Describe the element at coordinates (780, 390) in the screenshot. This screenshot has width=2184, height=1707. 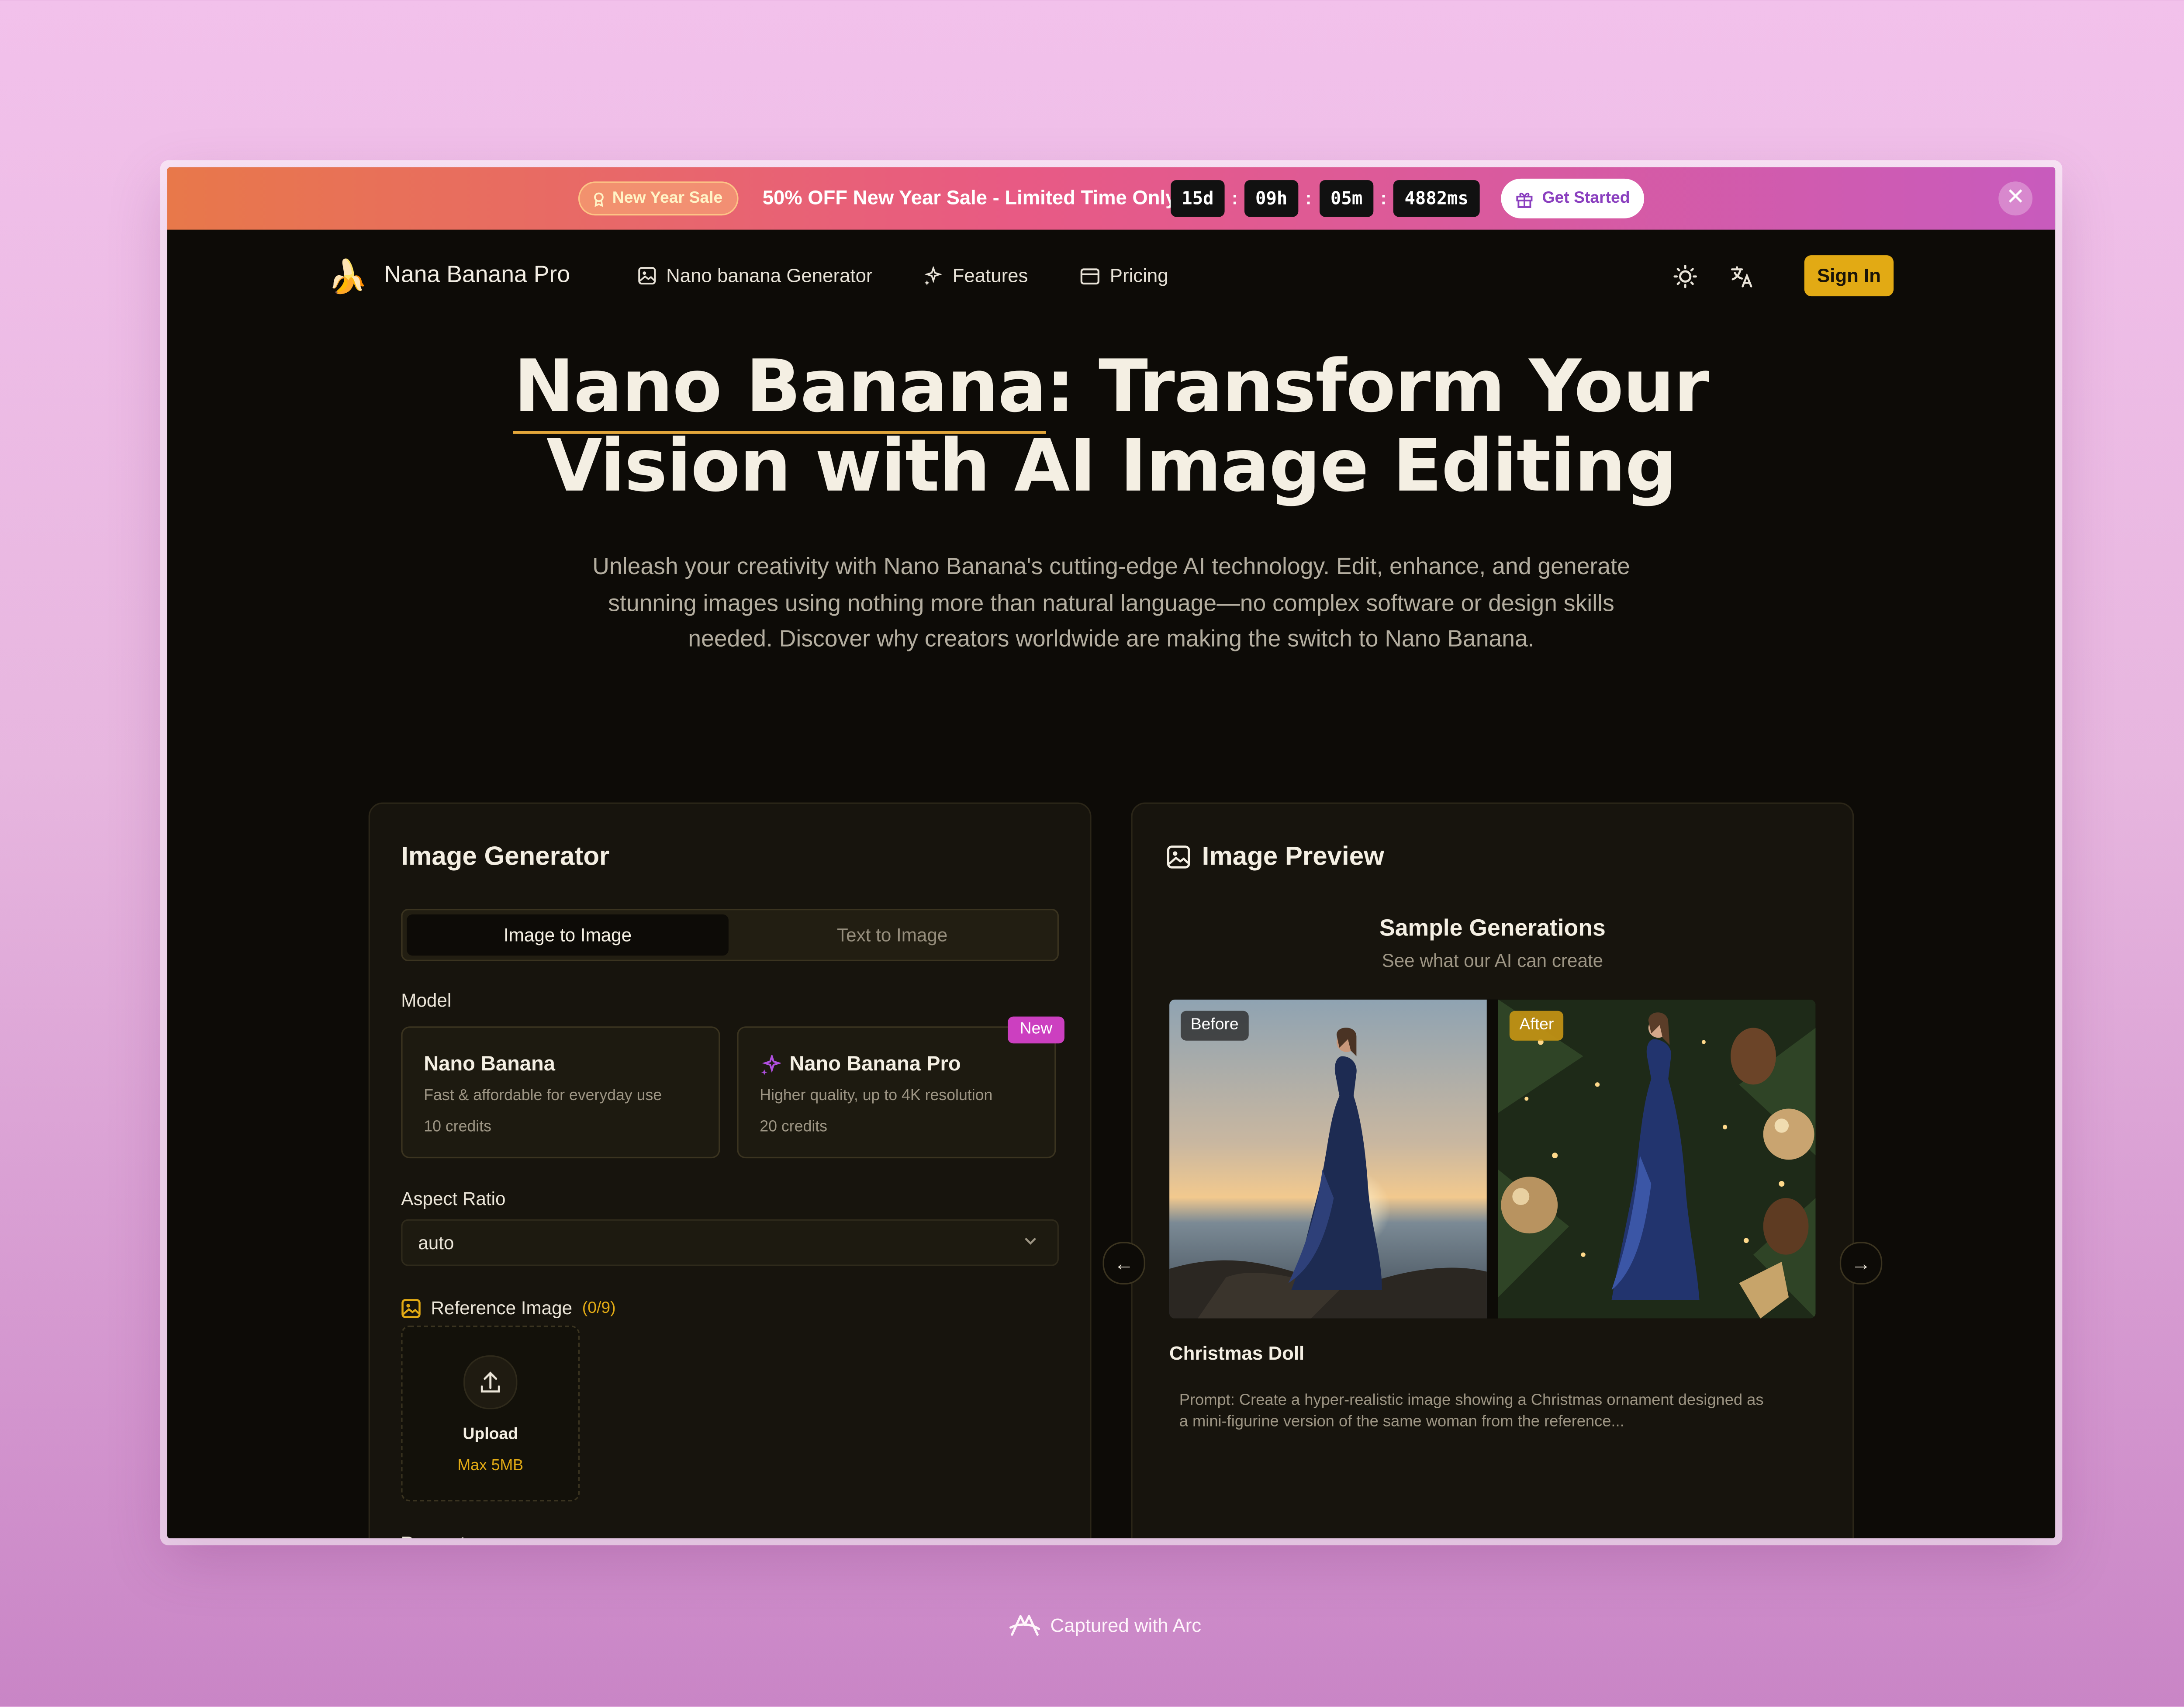
I see `hero-title-highlight: Nano Banana` at that location.